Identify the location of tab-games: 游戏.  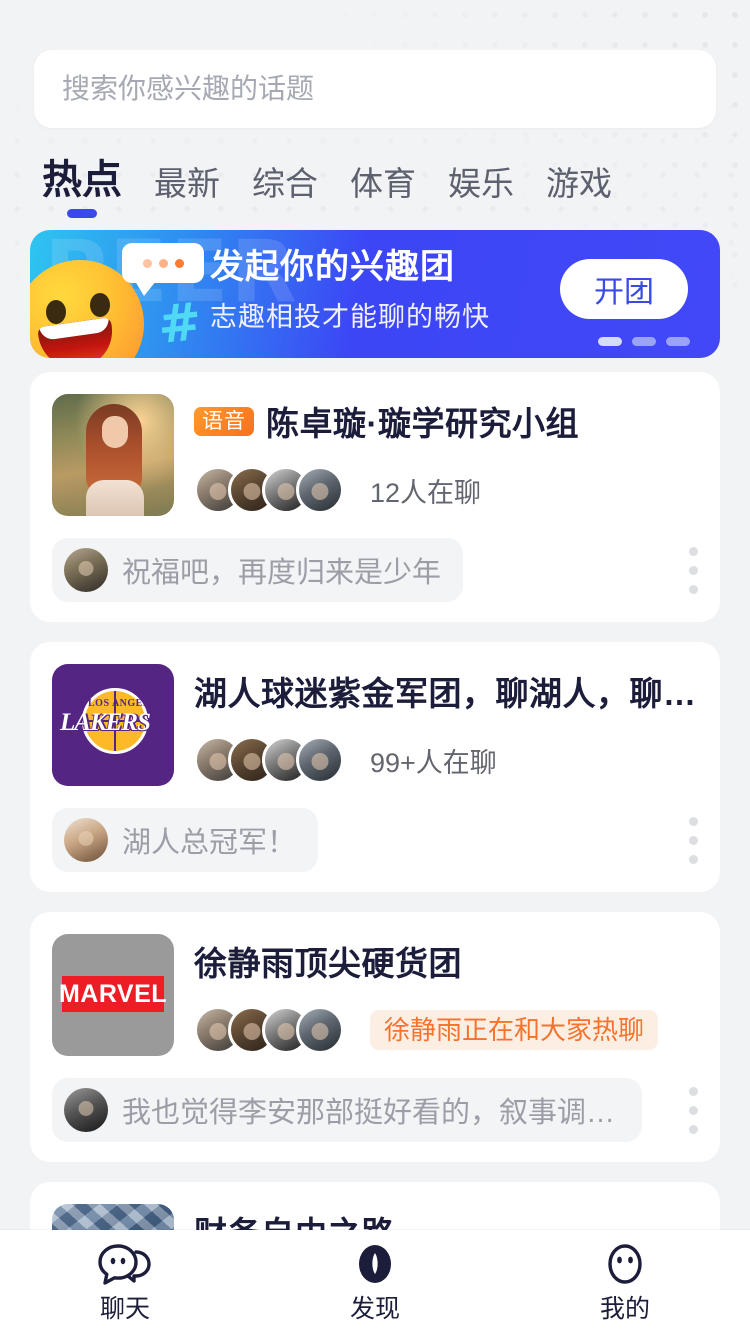
(579, 193).